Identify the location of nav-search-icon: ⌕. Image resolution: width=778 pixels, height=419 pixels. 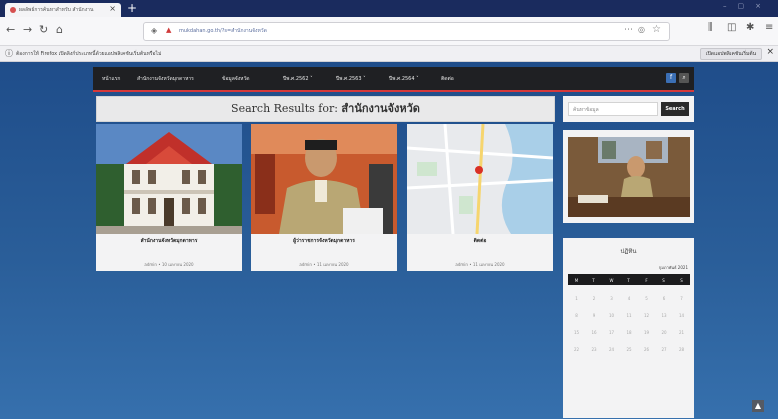
(684, 78).